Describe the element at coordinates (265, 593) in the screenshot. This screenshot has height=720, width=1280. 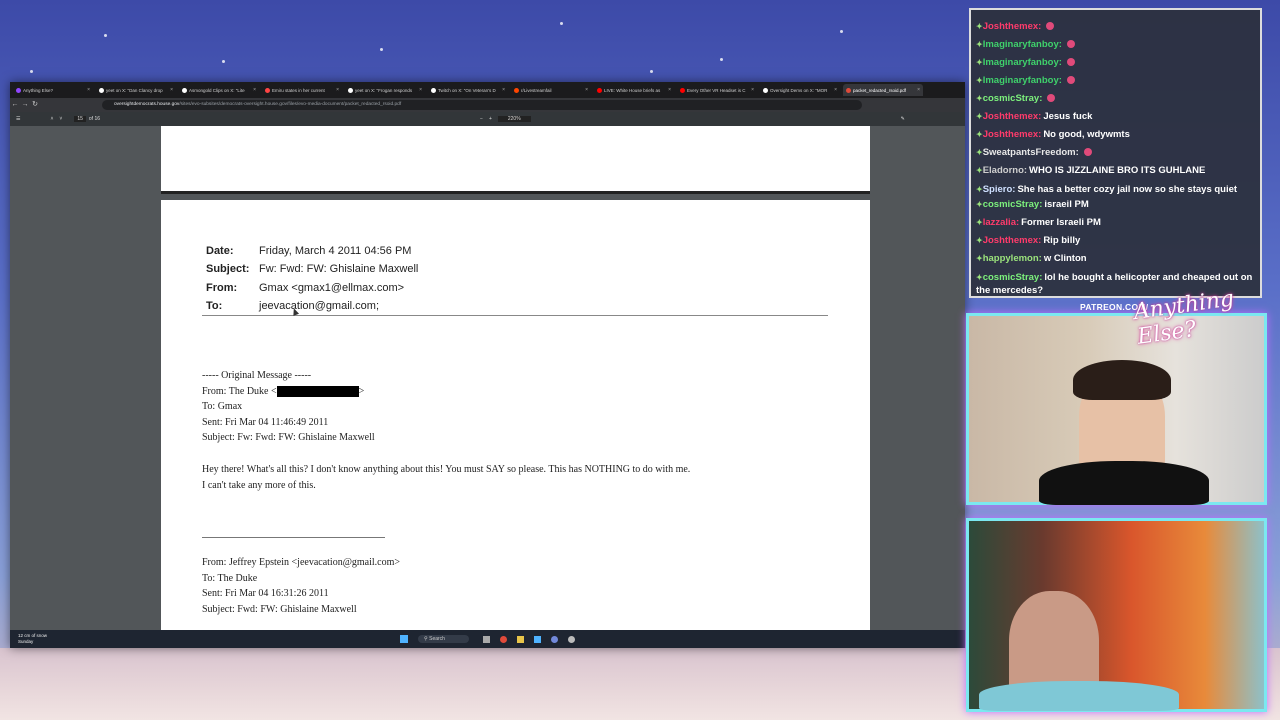
I see `forward-sent: Sent: Fri Mar 04 16:31:26 2011` at that location.